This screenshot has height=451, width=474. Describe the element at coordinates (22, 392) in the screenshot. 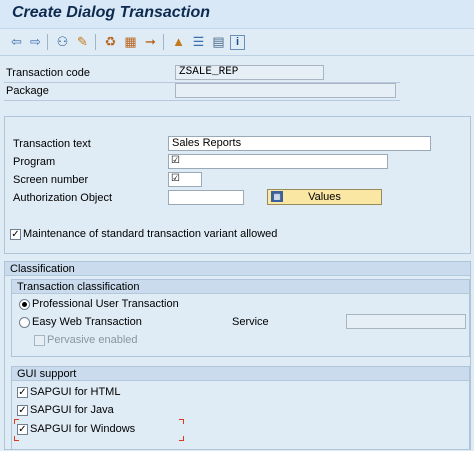

I see `sapgui-html-checkbox: ✓` at that location.